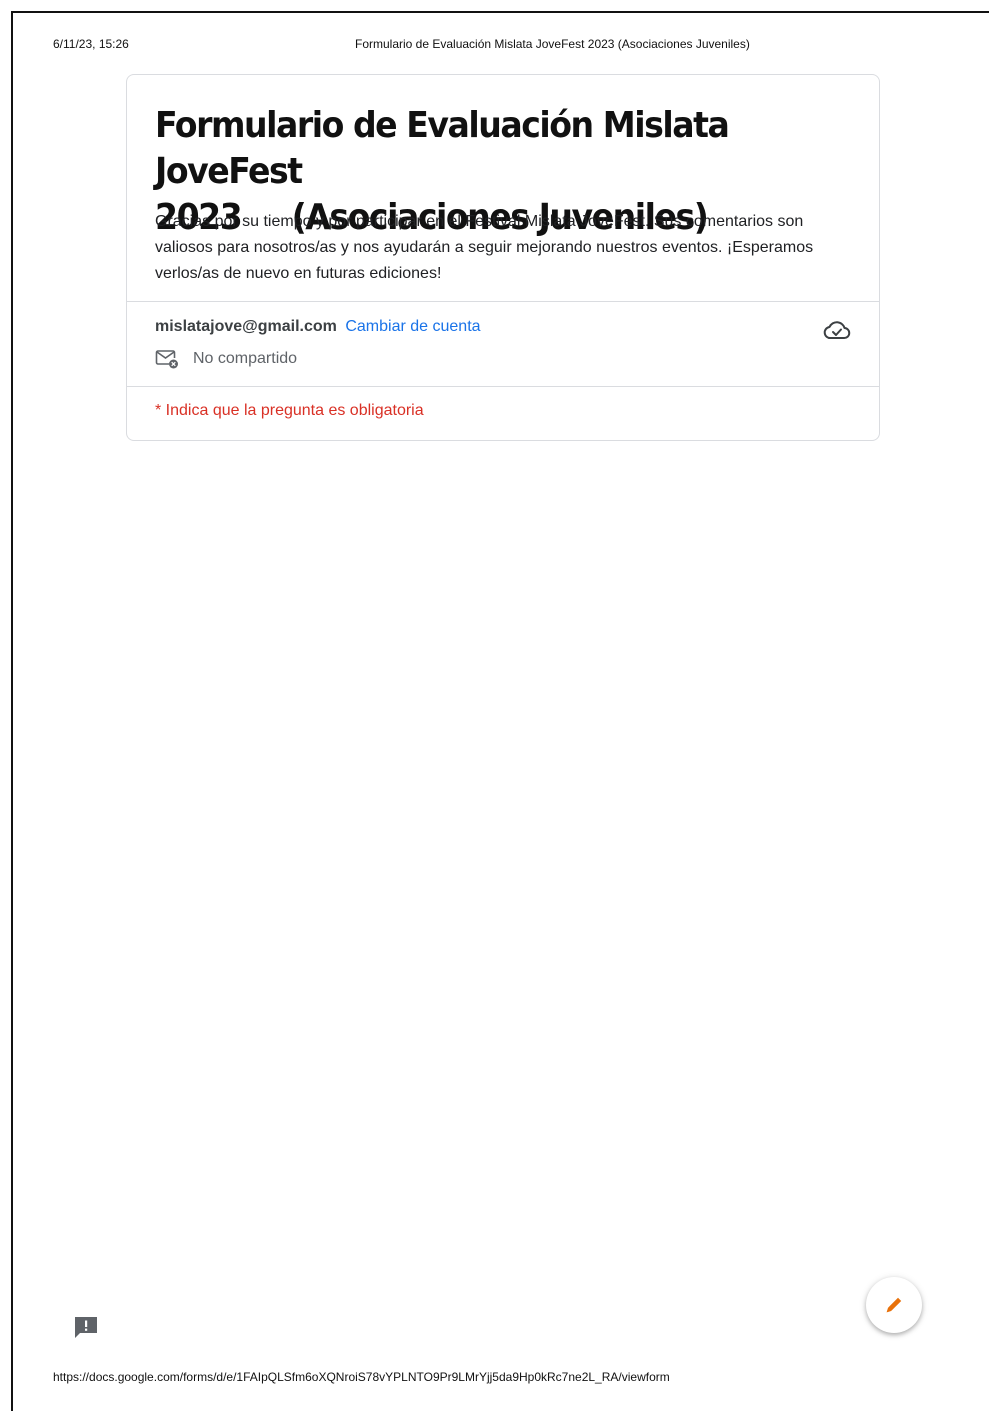  What do you see at coordinates (837, 330) in the screenshot?
I see `cloud-saved-icon` at bounding box center [837, 330].